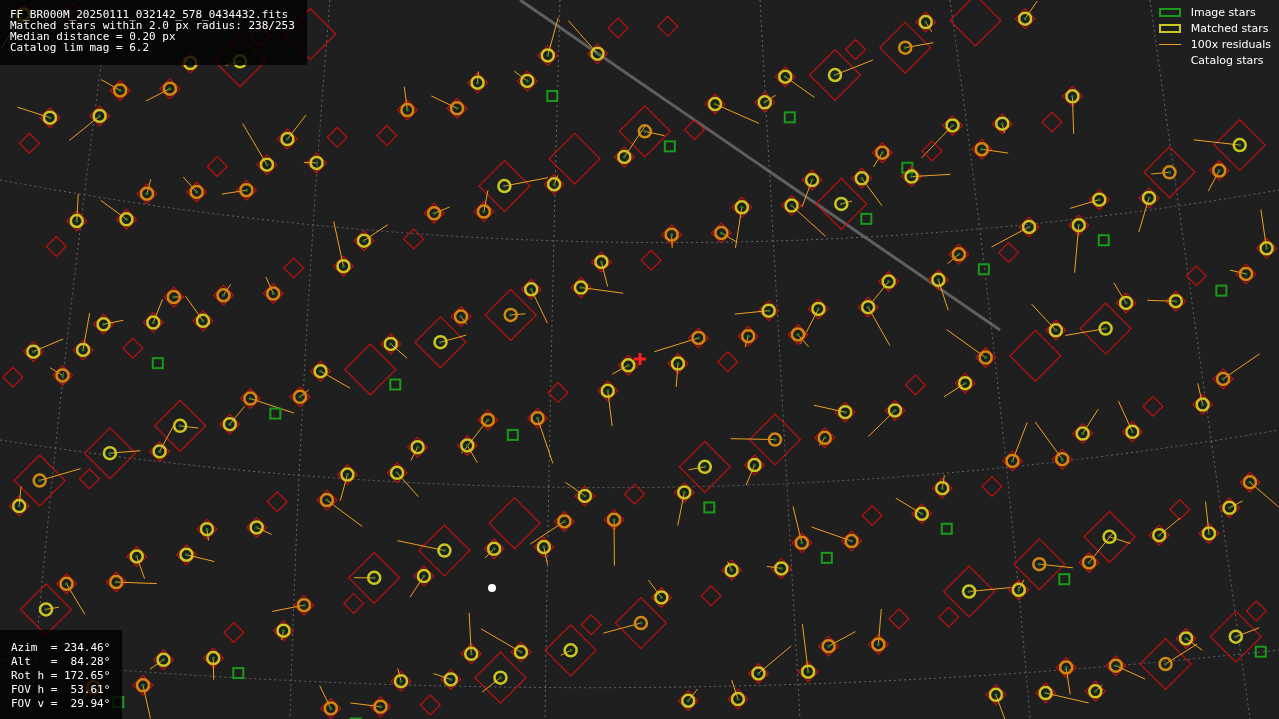 The width and height of the screenshot is (1279, 719). Describe the element at coordinates (1169, 12) in the screenshot. I see `image-star-rectangle-icon` at that location.